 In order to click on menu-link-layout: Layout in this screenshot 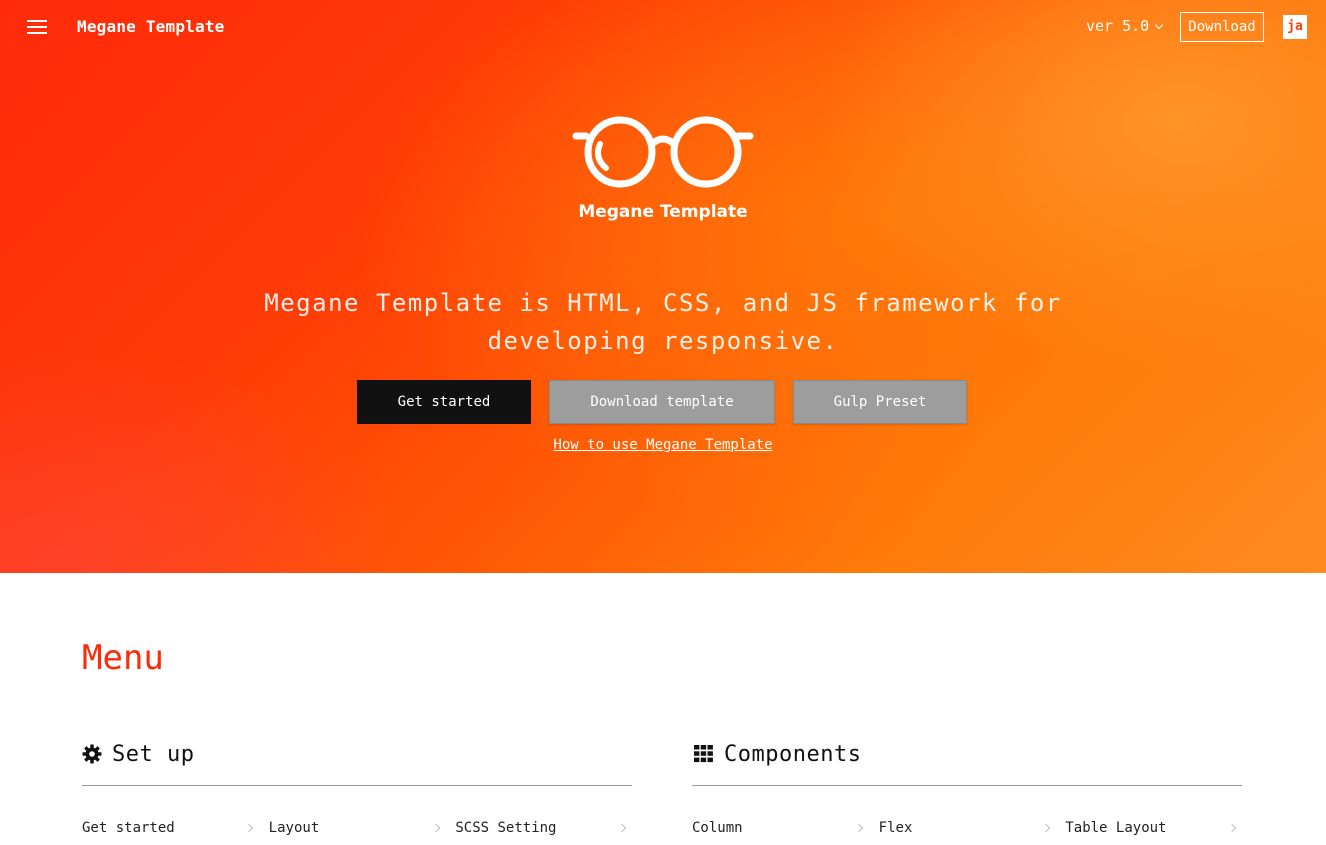, I will do `click(362, 828)`.